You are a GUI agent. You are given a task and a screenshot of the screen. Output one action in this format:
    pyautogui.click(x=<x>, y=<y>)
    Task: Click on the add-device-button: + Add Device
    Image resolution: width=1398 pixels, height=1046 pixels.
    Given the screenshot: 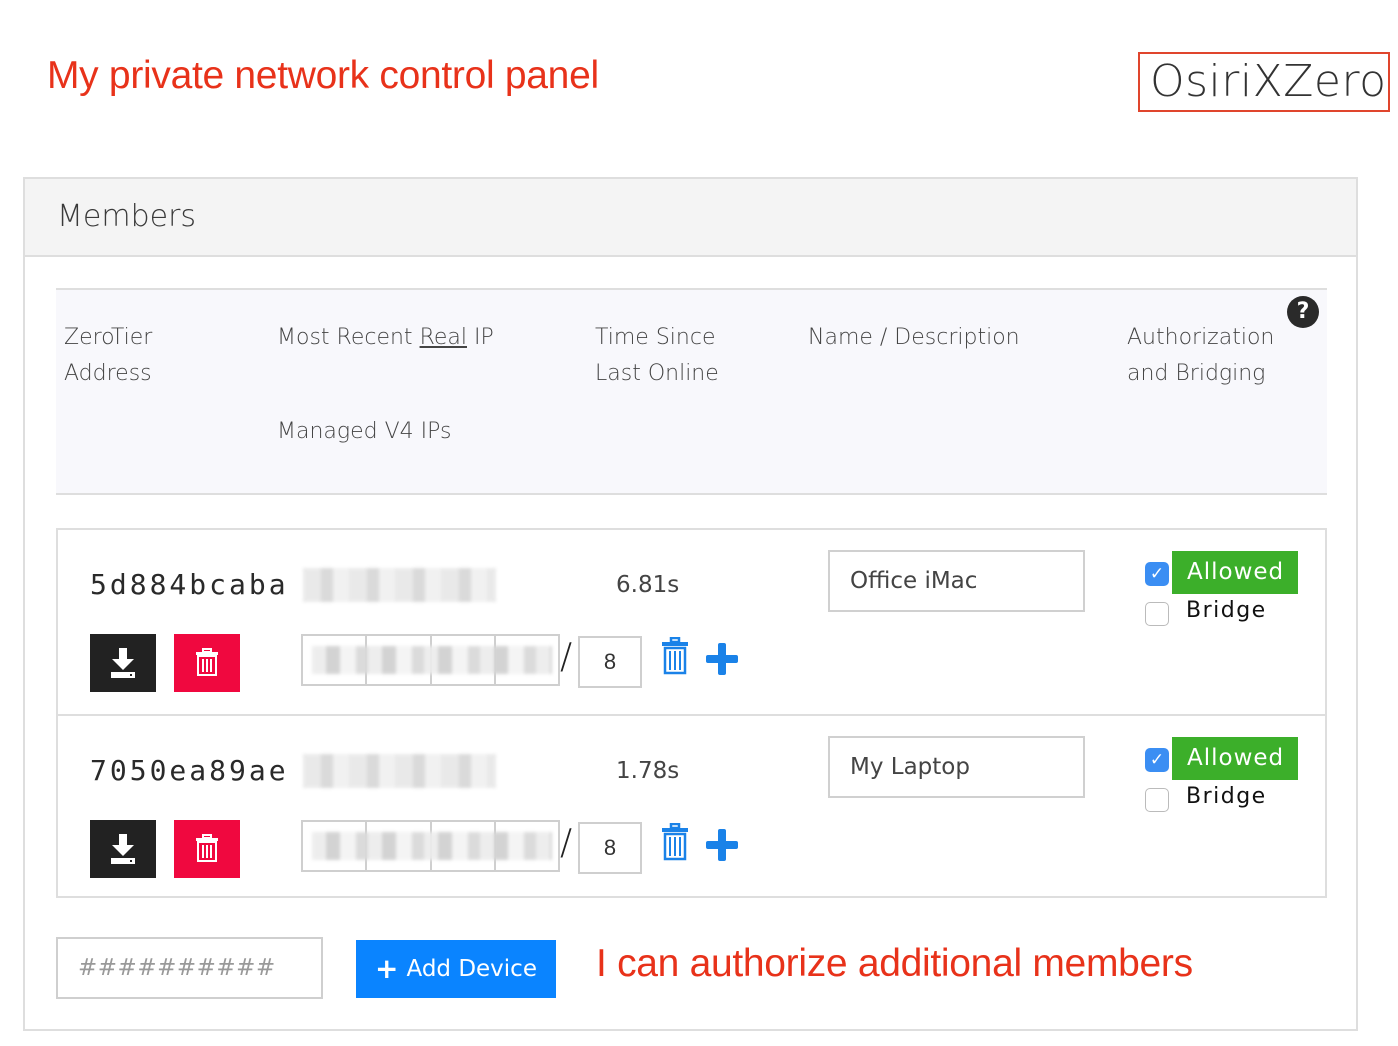 What is the action you would take?
    pyautogui.click(x=456, y=969)
    